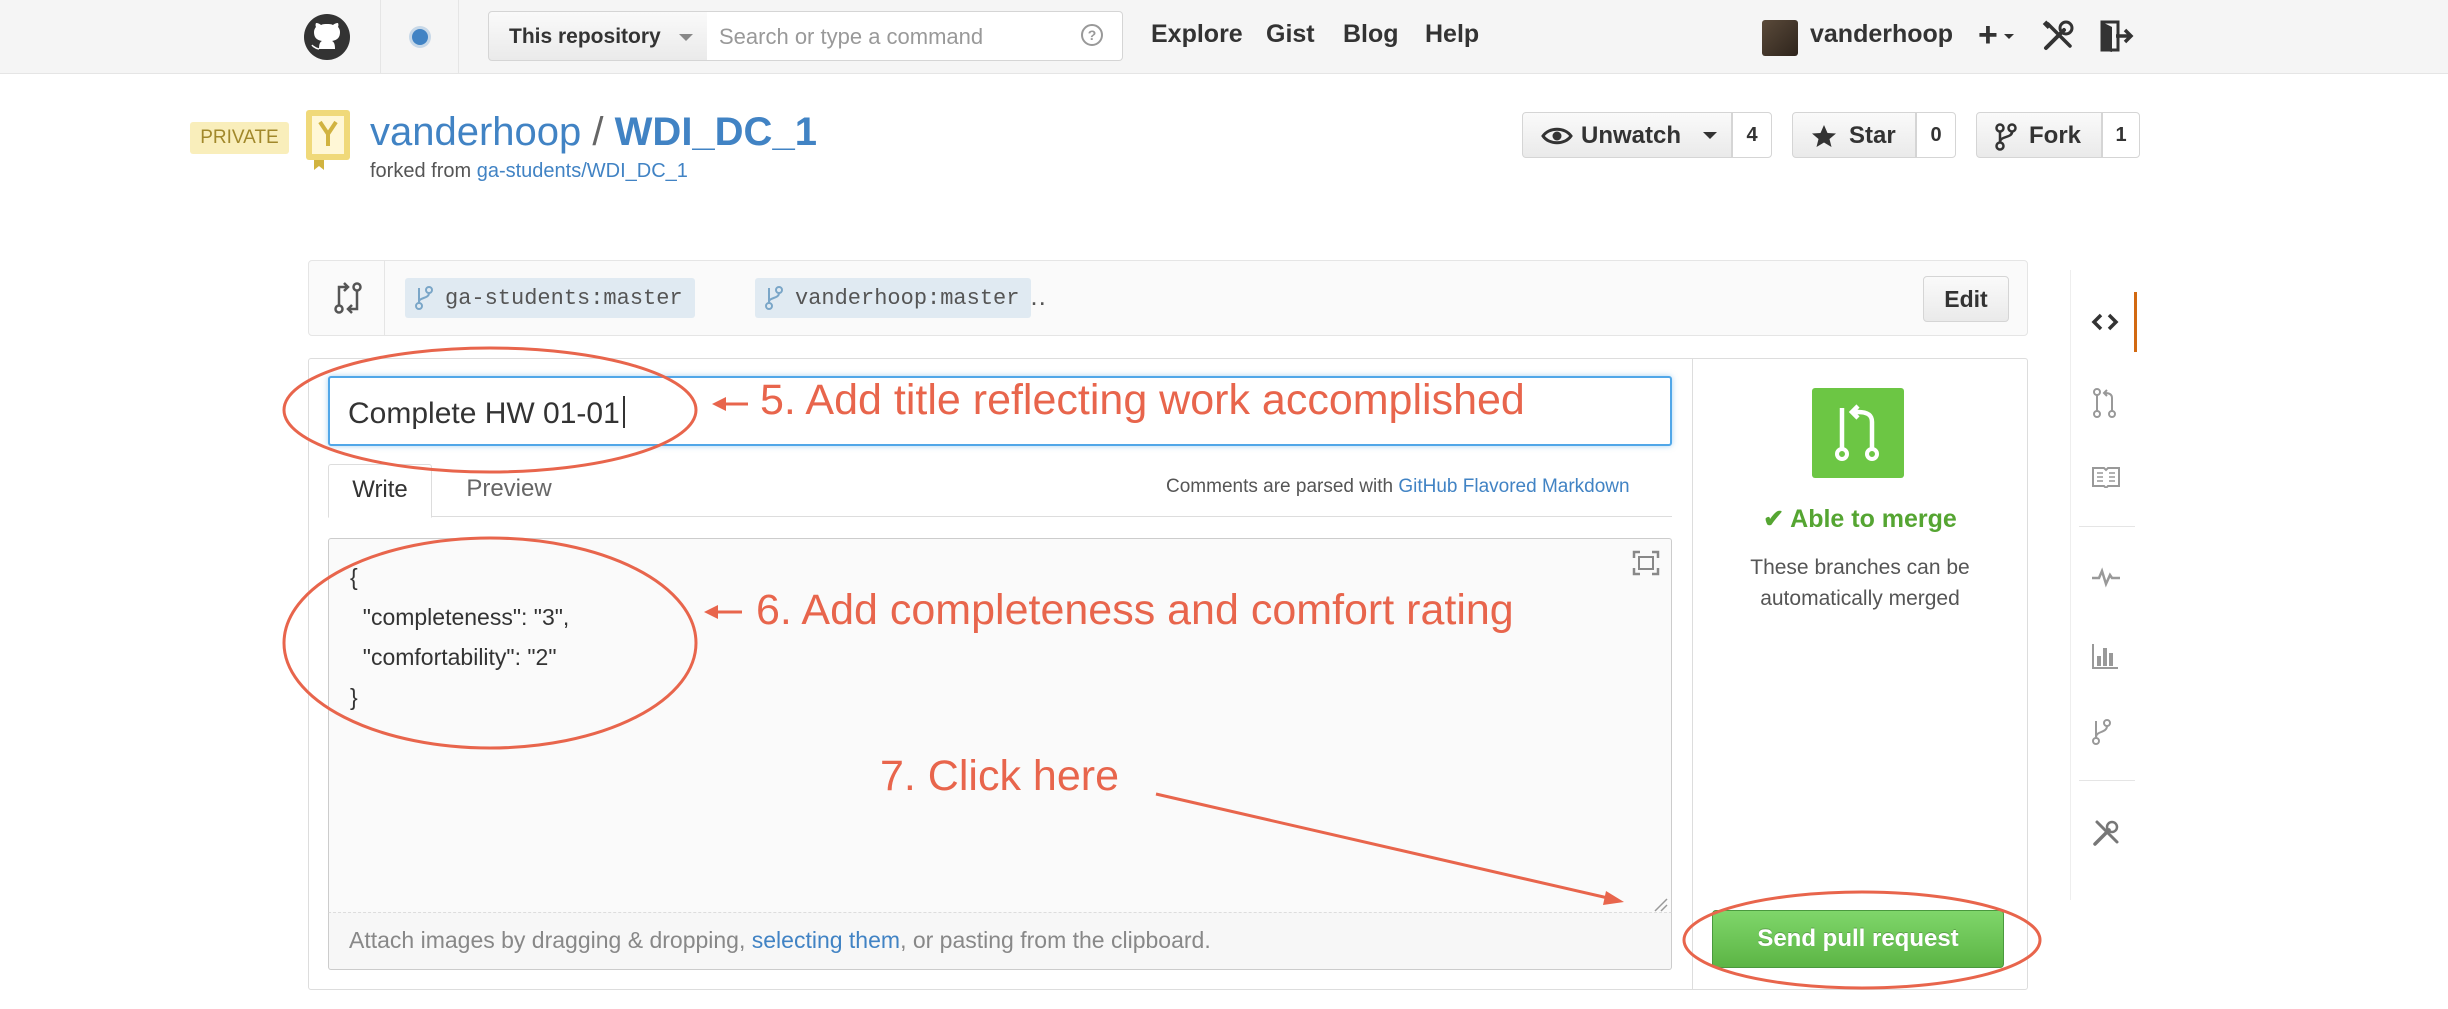 The image size is (2448, 1009). I want to click on merge-status-box, so click(1858, 433).